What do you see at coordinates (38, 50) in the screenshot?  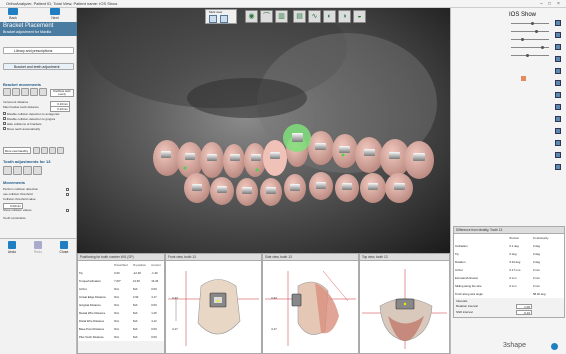 I see `library-button: Library and prescriptions` at bounding box center [38, 50].